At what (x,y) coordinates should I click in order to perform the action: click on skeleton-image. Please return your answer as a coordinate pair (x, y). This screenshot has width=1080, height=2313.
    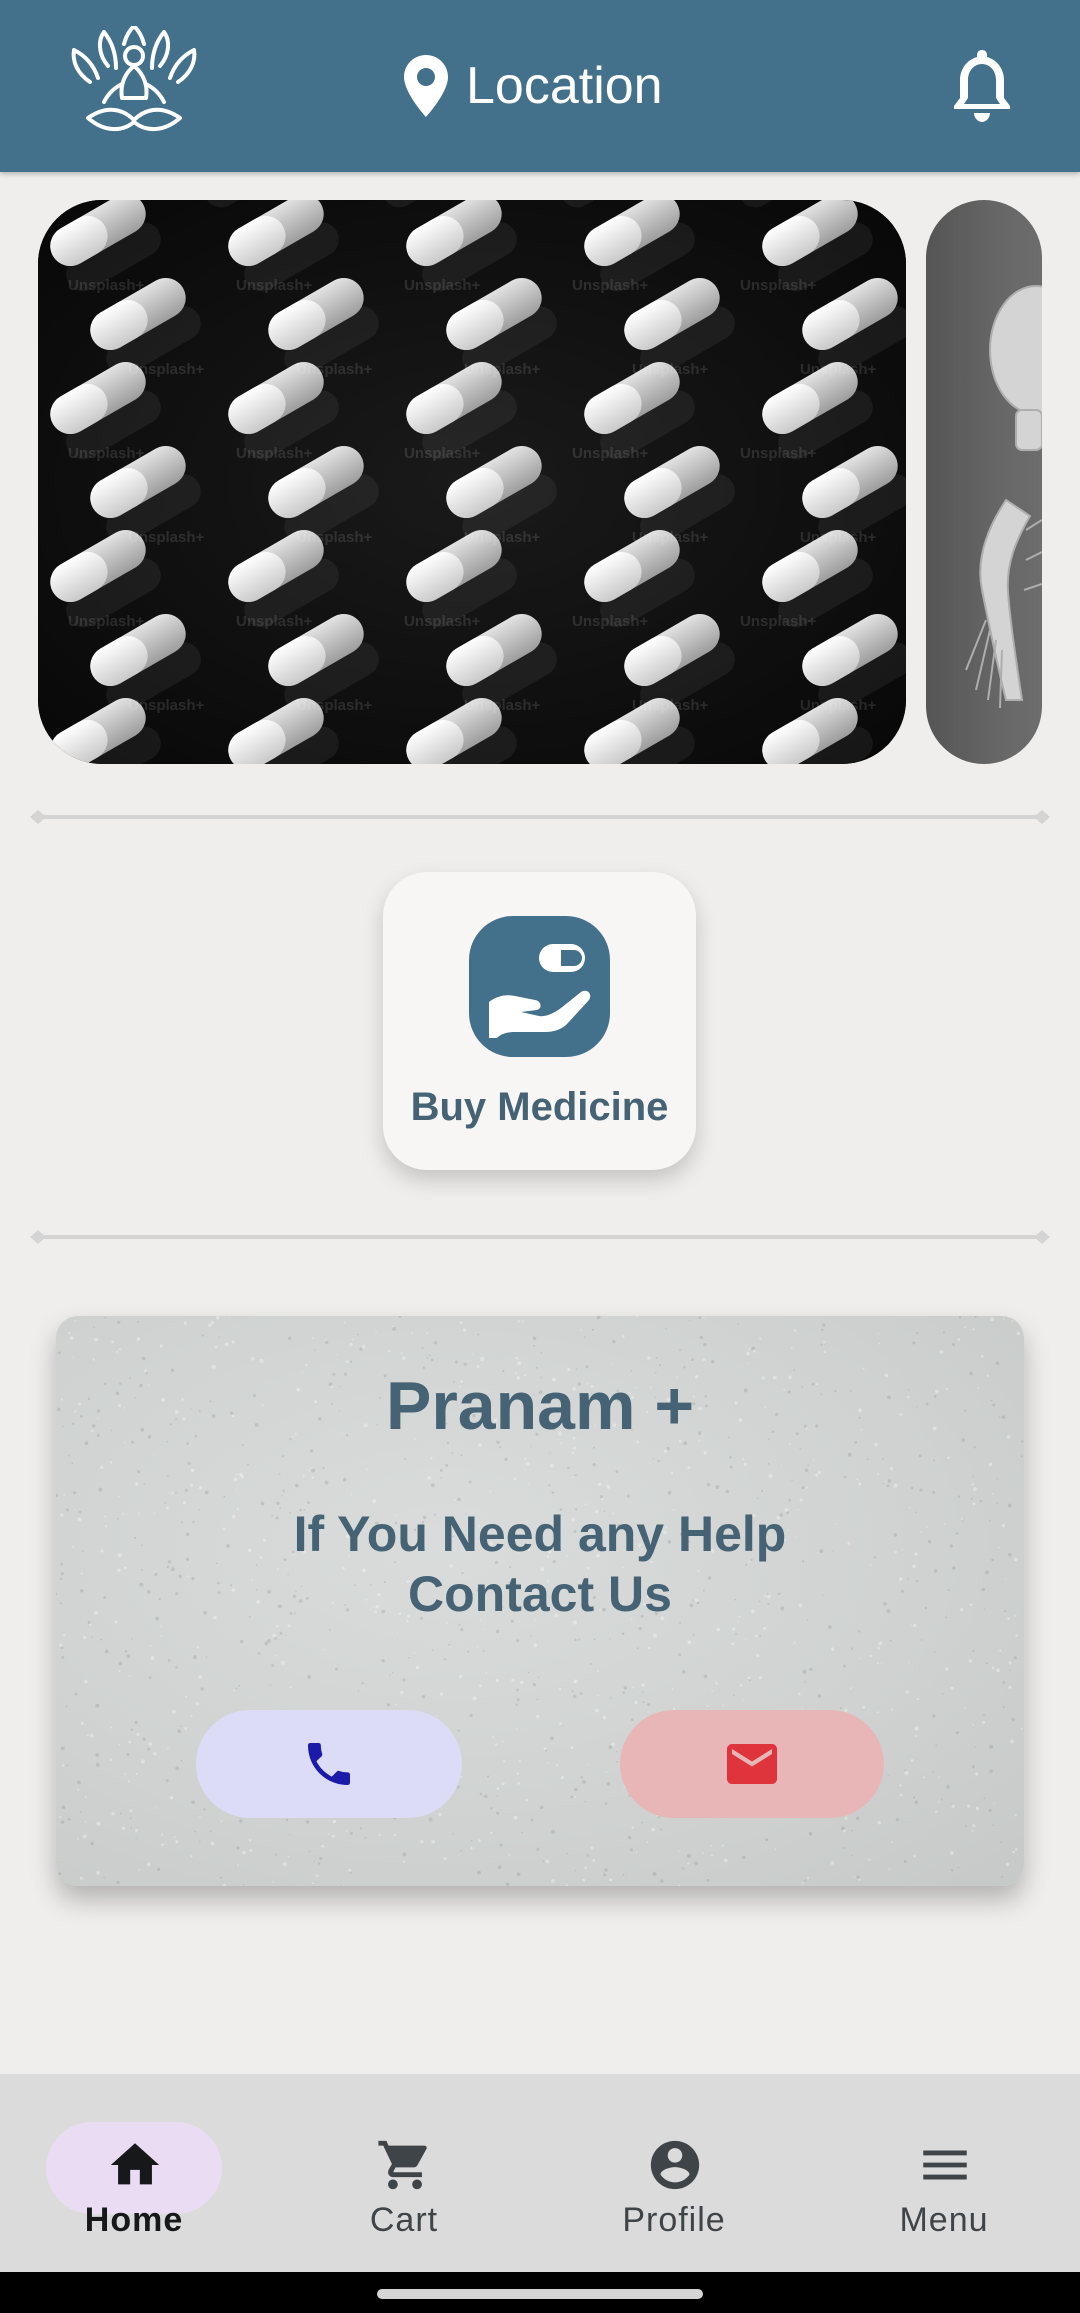
    Looking at the image, I should click on (984, 482).